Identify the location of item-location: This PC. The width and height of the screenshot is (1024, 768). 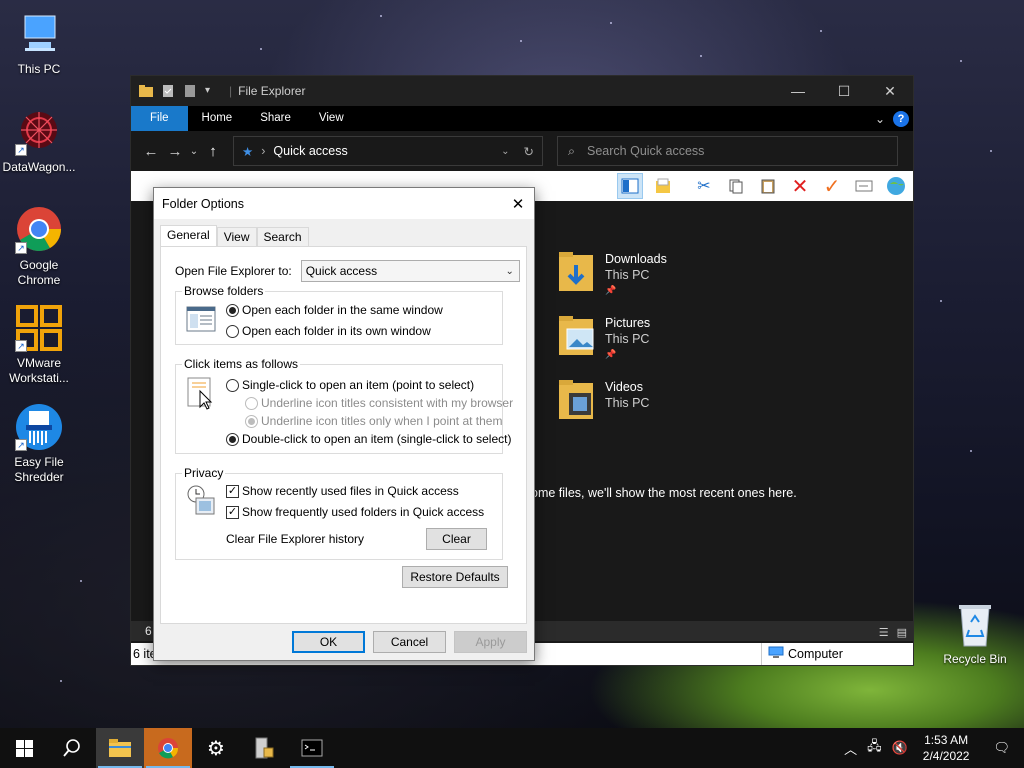
(627, 403).